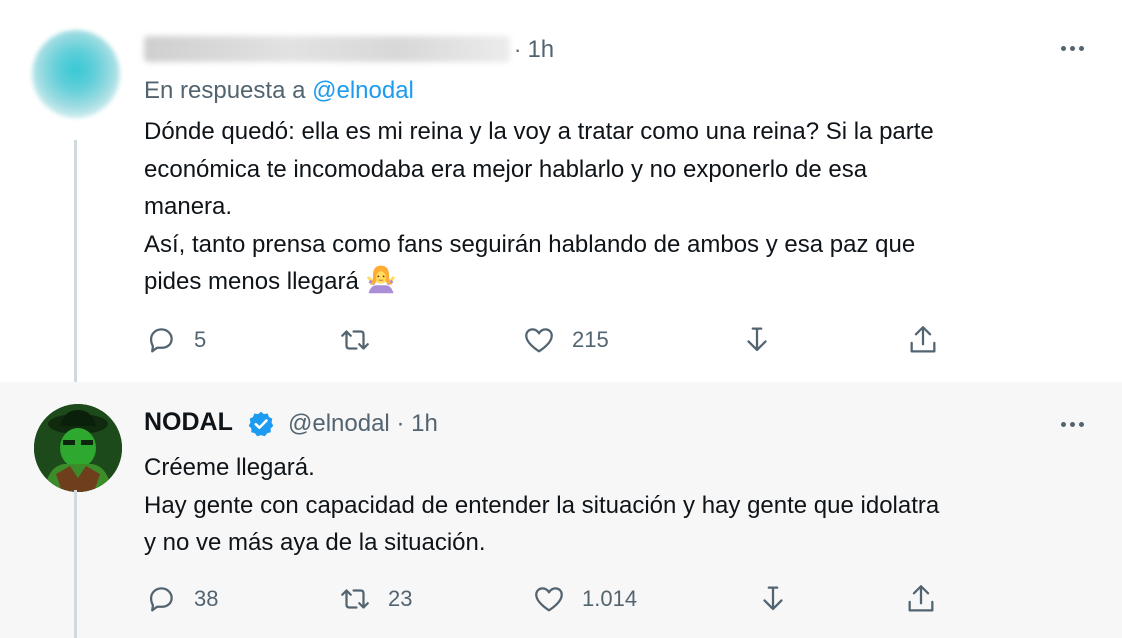 The width and height of the screenshot is (1122, 638). Describe the element at coordinates (339, 423) in the screenshot. I see `author-handle: @elnodal` at that location.